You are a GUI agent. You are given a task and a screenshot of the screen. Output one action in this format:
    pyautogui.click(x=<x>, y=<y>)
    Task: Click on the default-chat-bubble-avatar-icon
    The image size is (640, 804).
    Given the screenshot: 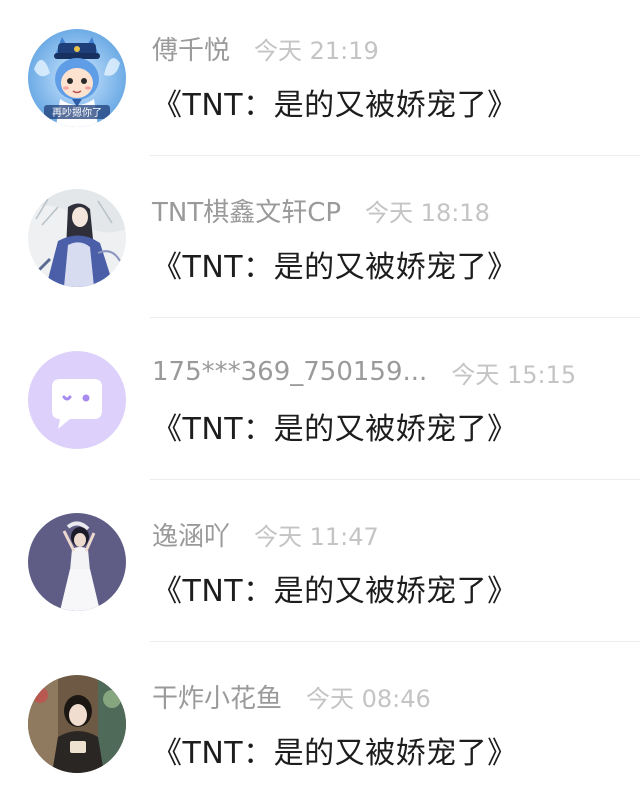 What is the action you would take?
    pyautogui.click(x=77, y=400)
    